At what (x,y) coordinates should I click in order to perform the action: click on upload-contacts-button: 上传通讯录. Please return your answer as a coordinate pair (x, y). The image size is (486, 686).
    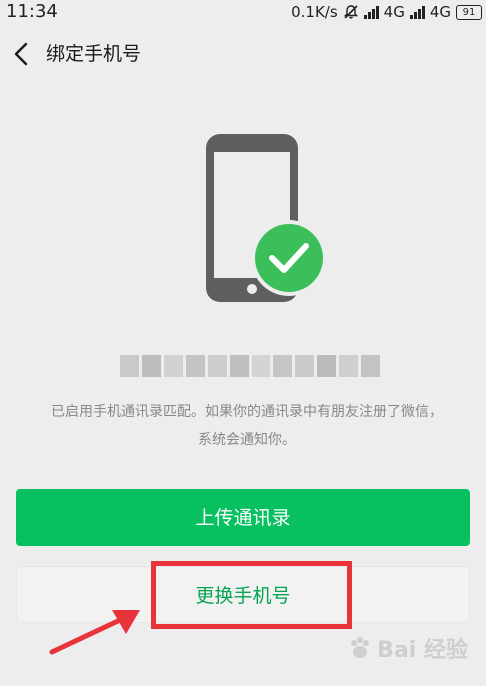
    Looking at the image, I should click on (243, 517).